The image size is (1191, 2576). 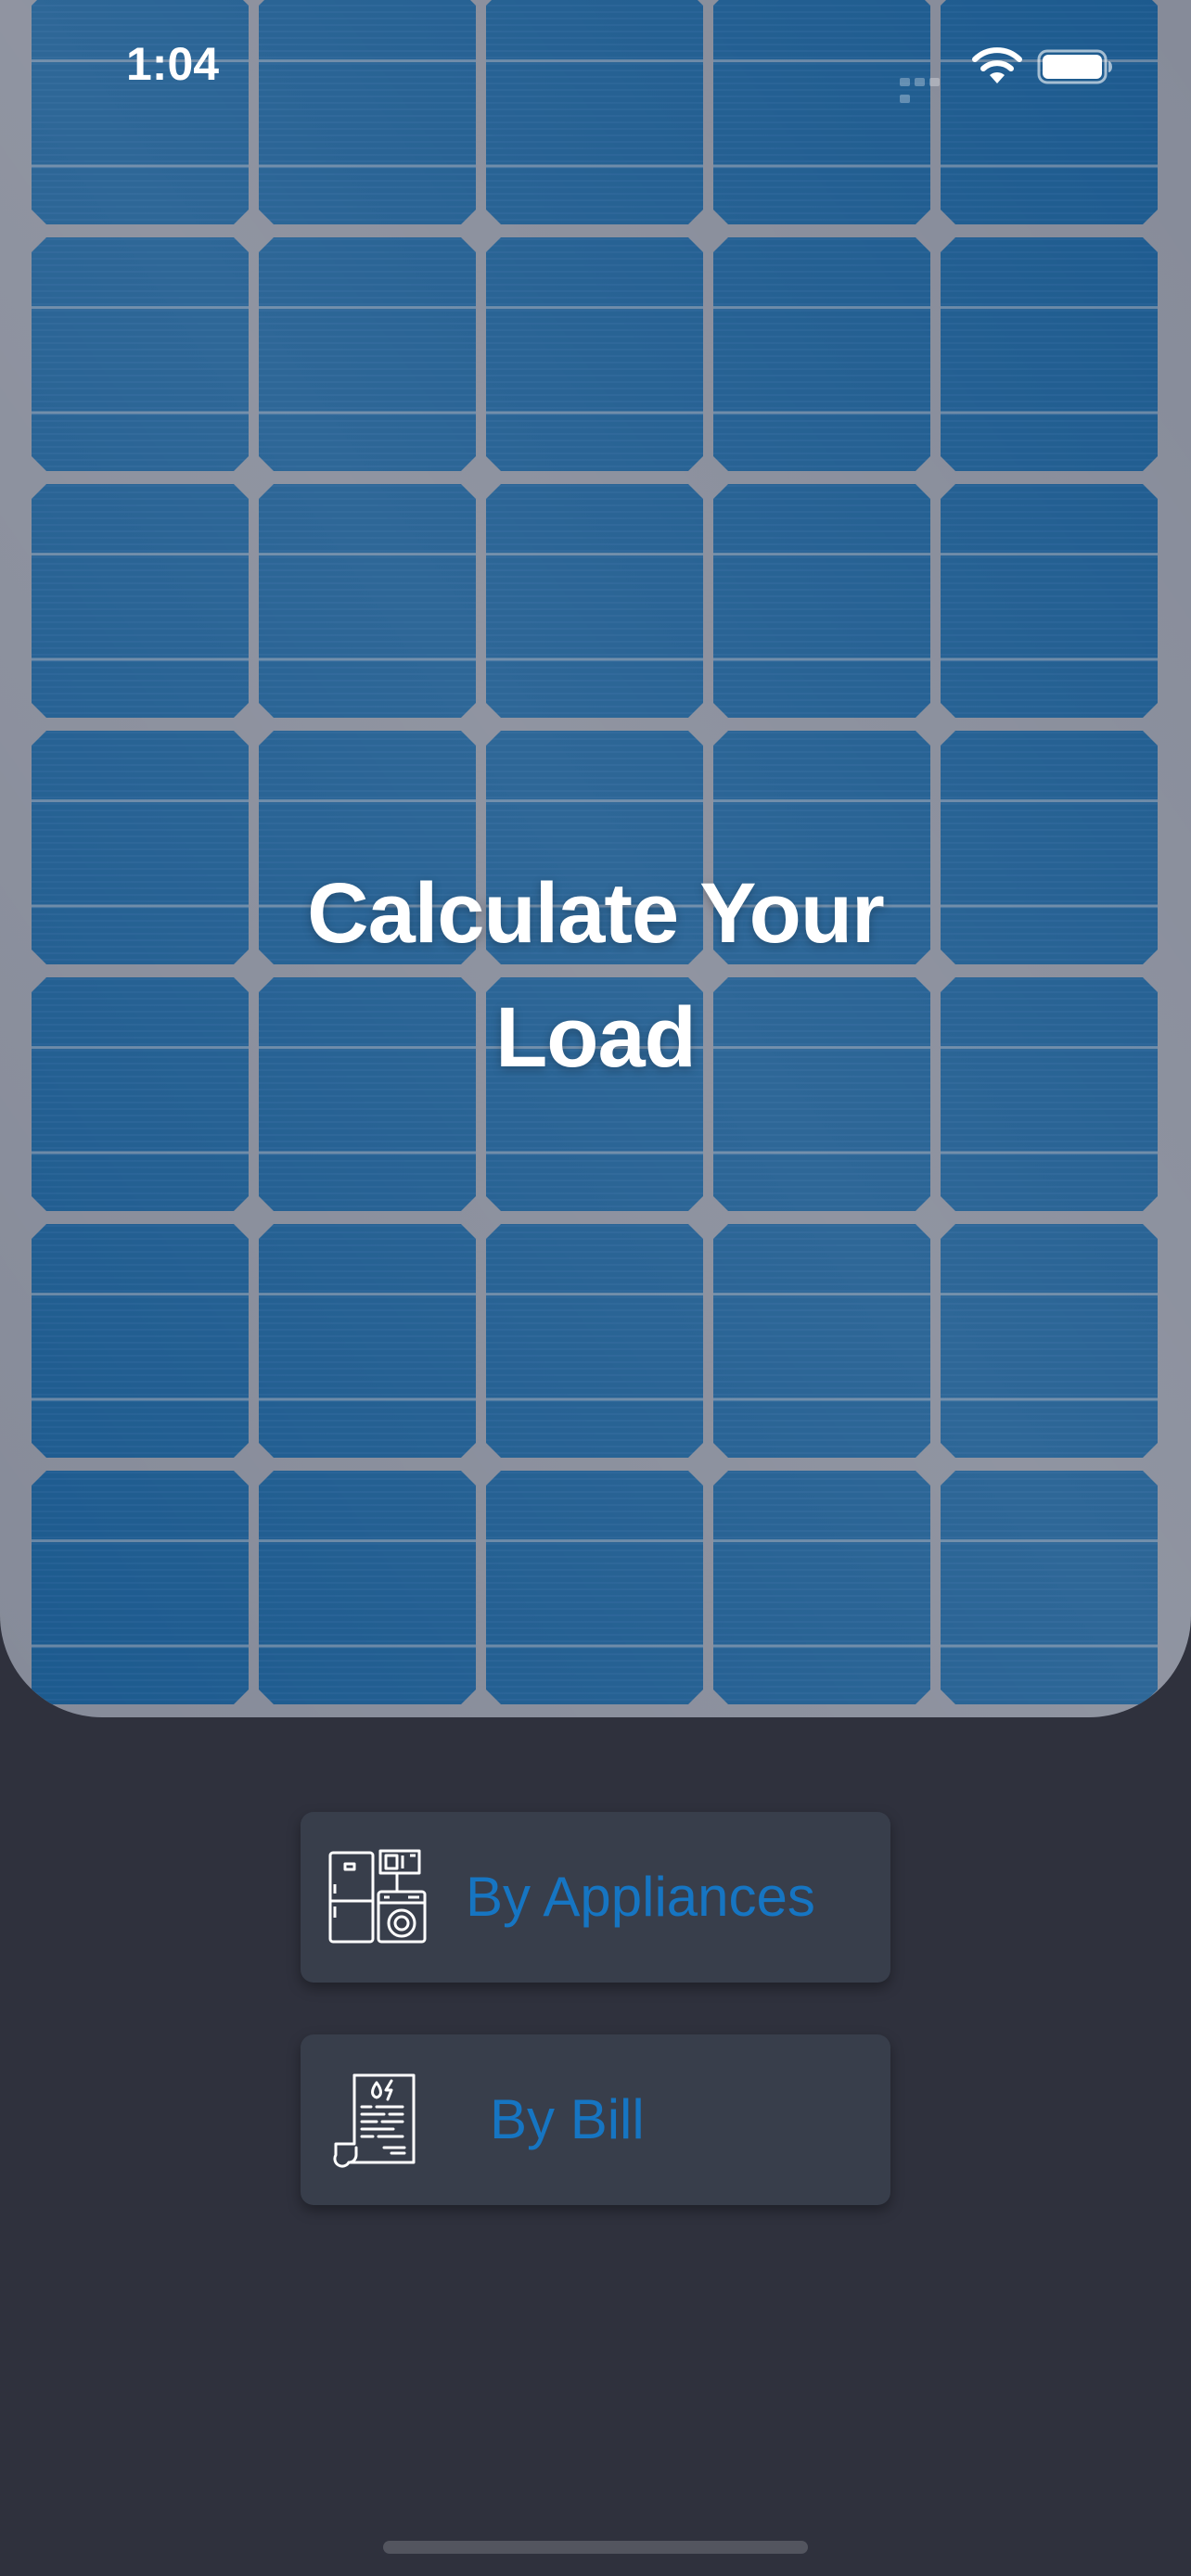 I want to click on appliances-icon, so click(x=377, y=1896).